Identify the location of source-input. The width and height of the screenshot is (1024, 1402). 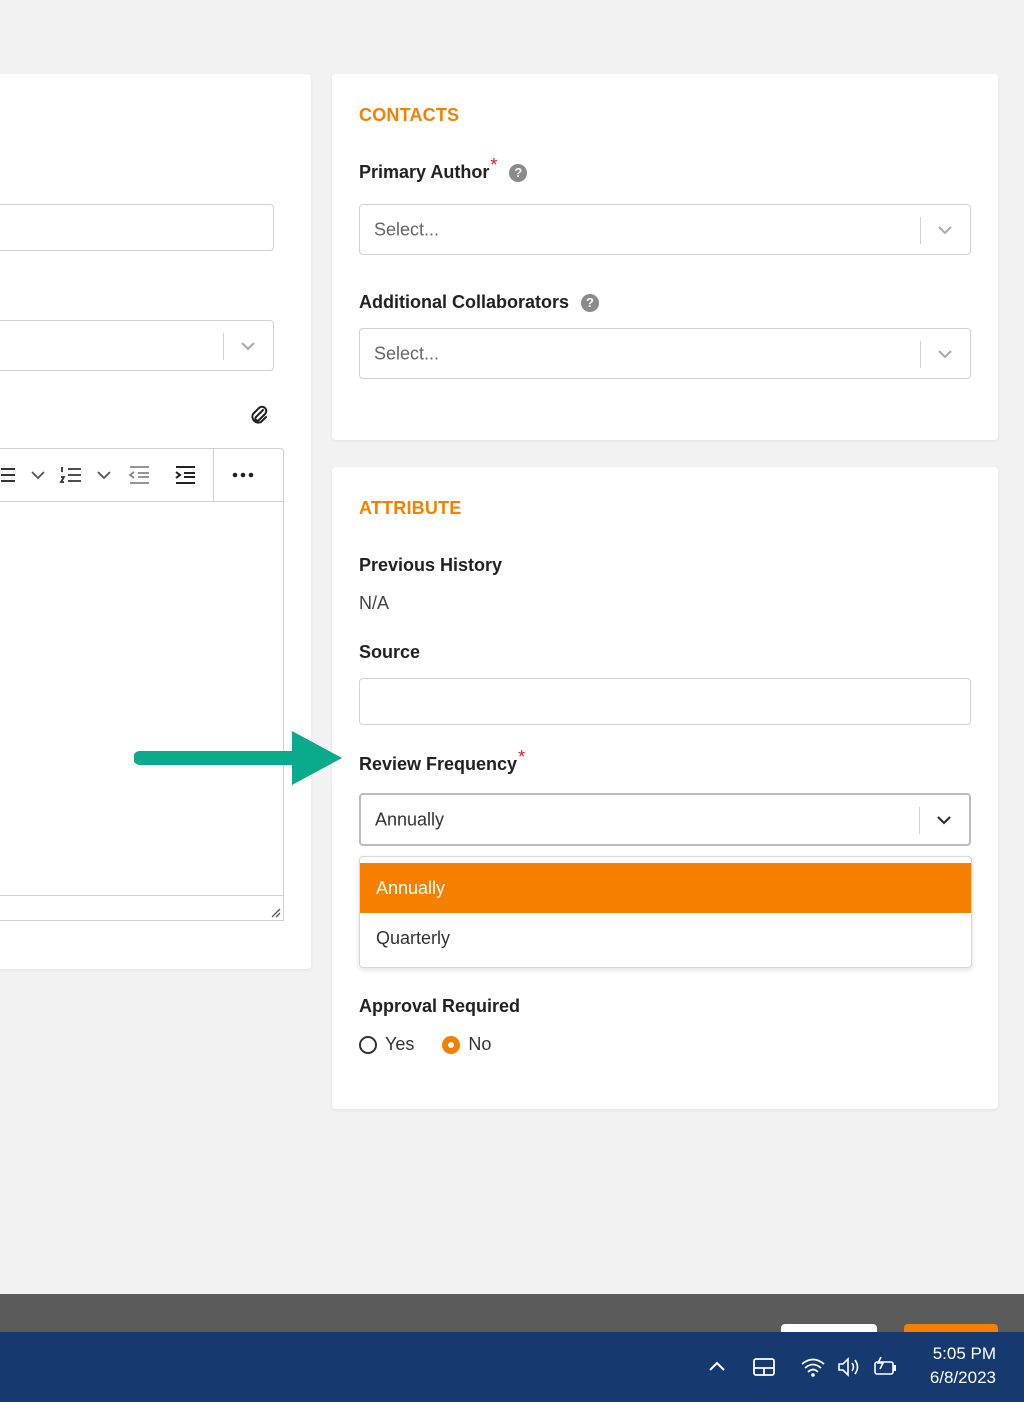
(665, 701).